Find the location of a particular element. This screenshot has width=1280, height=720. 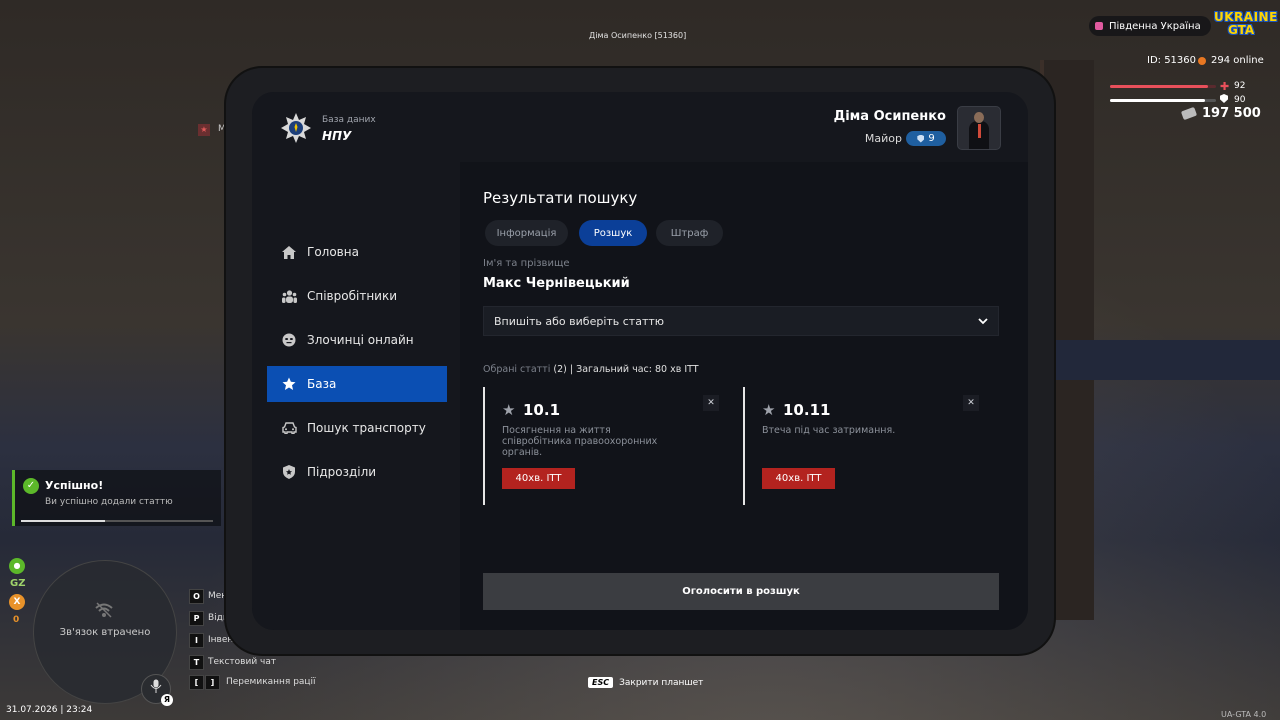

x-indicator-icon: X is located at coordinates (17, 602).